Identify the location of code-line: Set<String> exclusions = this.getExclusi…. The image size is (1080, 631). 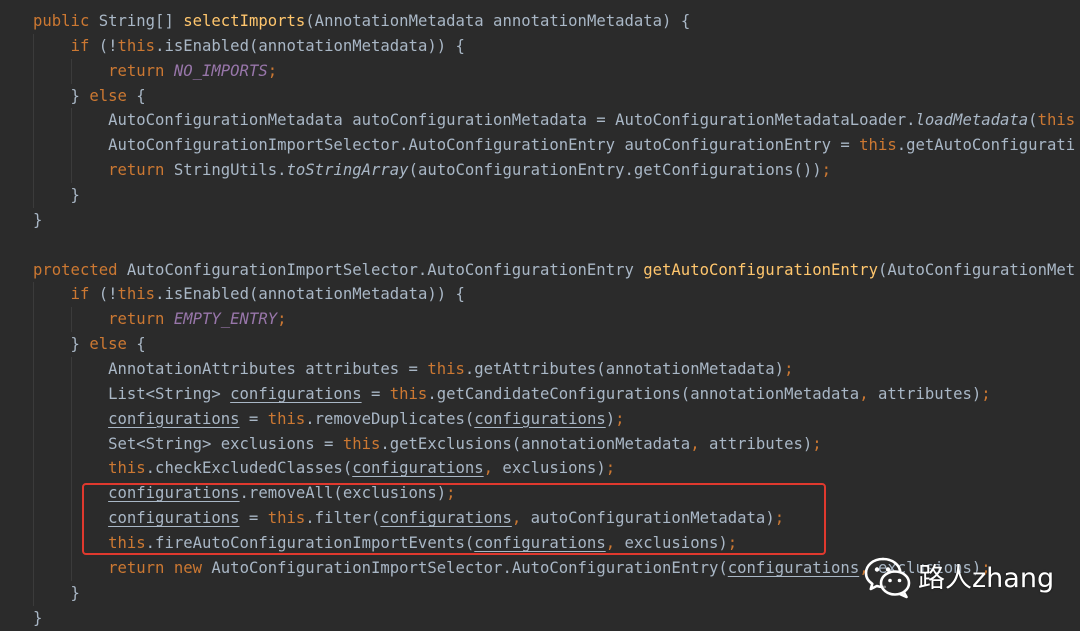
(556, 444).